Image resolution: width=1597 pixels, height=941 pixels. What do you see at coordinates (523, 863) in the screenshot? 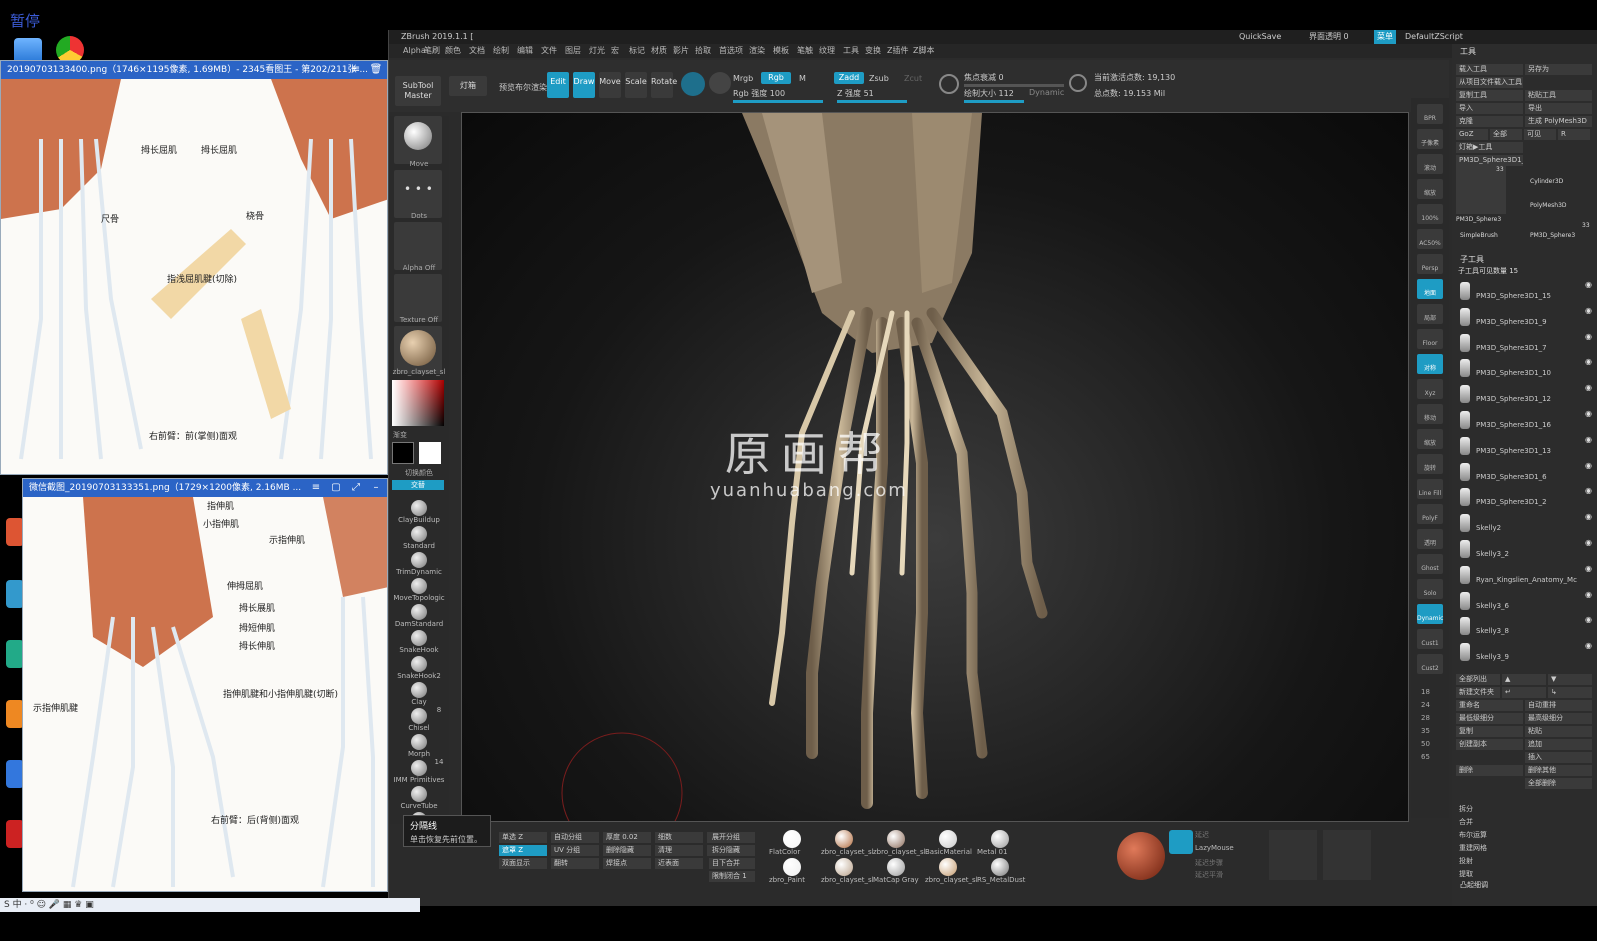
I see `bottom-button: 双面显示` at bounding box center [523, 863].